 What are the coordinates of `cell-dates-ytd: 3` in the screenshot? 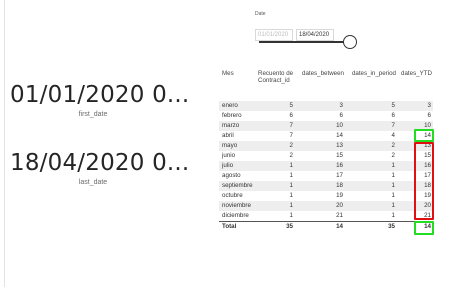 It's located at (415, 106).